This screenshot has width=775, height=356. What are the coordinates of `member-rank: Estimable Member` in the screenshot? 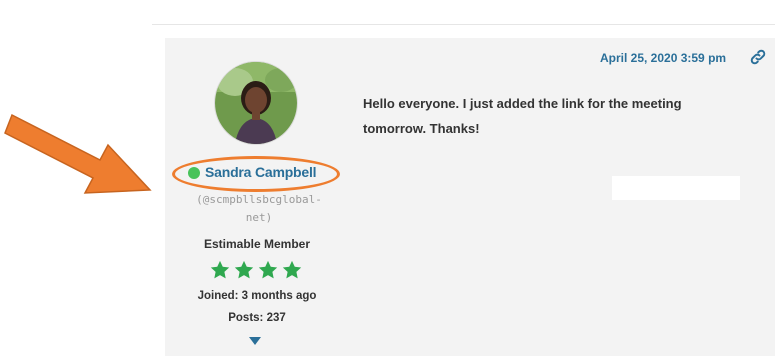 It's located at (257, 244).